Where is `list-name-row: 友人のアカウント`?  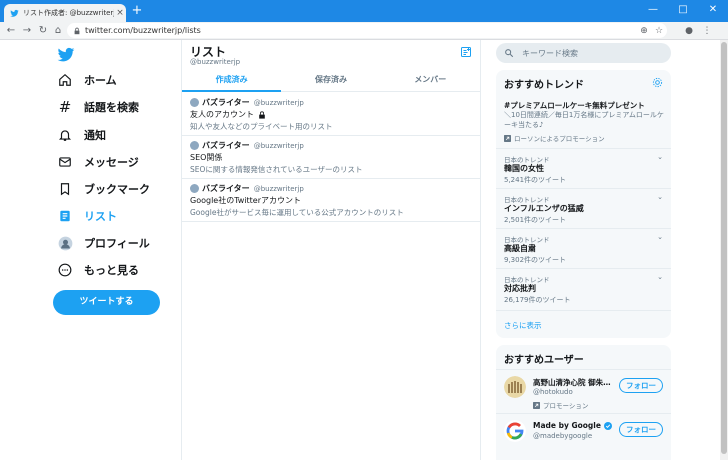
list-name-row: 友人のアカウント is located at coordinates (228, 114).